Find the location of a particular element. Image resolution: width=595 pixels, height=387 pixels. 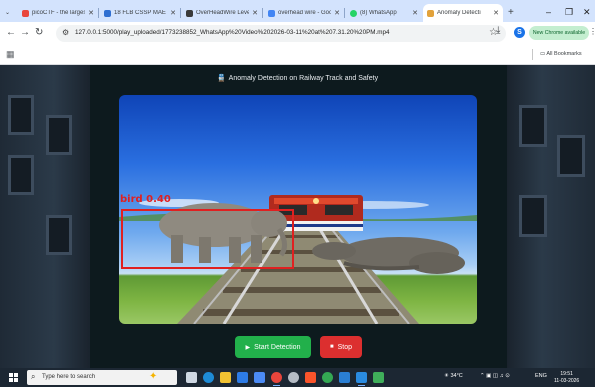

whatsapp-favicon-icon is located at coordinates (353, 13).